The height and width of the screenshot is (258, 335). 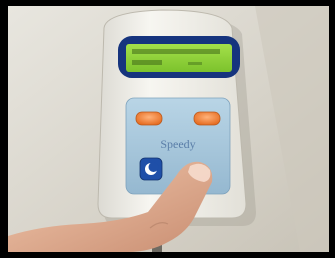 I want to click on left-soft-button, so click(x=149, y=118).